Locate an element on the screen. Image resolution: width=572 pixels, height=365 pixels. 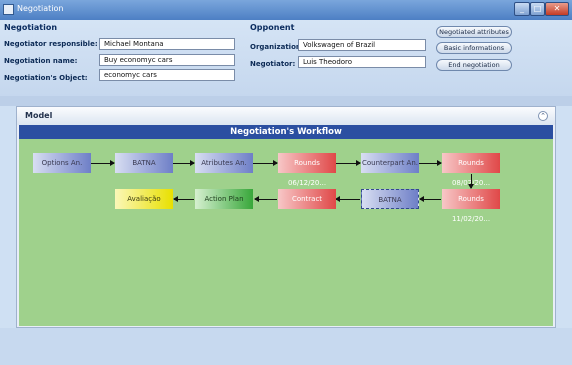
arrow-rounds-to-counterpart is located at coordinates (348, 163).